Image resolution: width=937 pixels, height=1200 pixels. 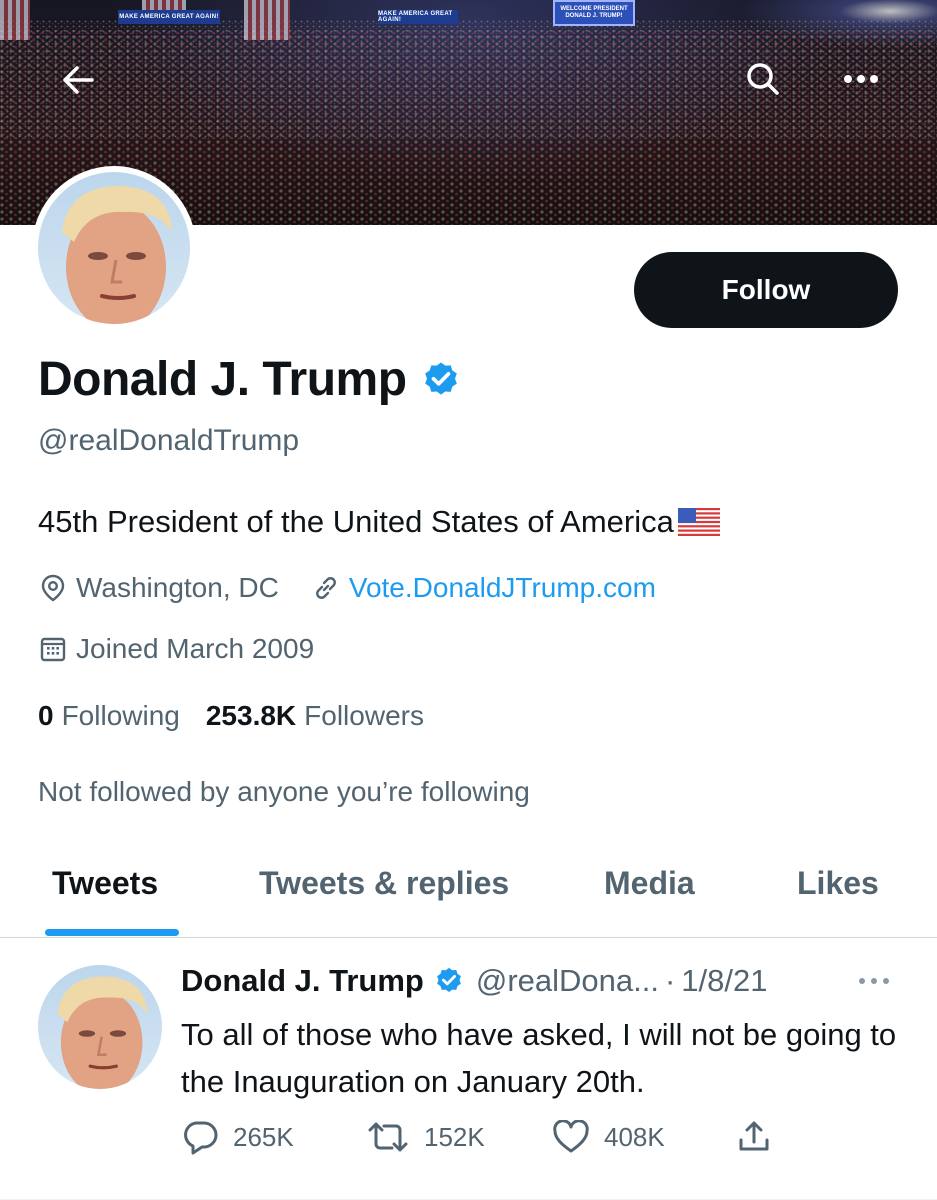 I want to click on tweet-header: Donald J. Trump @realDona... · 1/8/21, so click(x=474, y=981).